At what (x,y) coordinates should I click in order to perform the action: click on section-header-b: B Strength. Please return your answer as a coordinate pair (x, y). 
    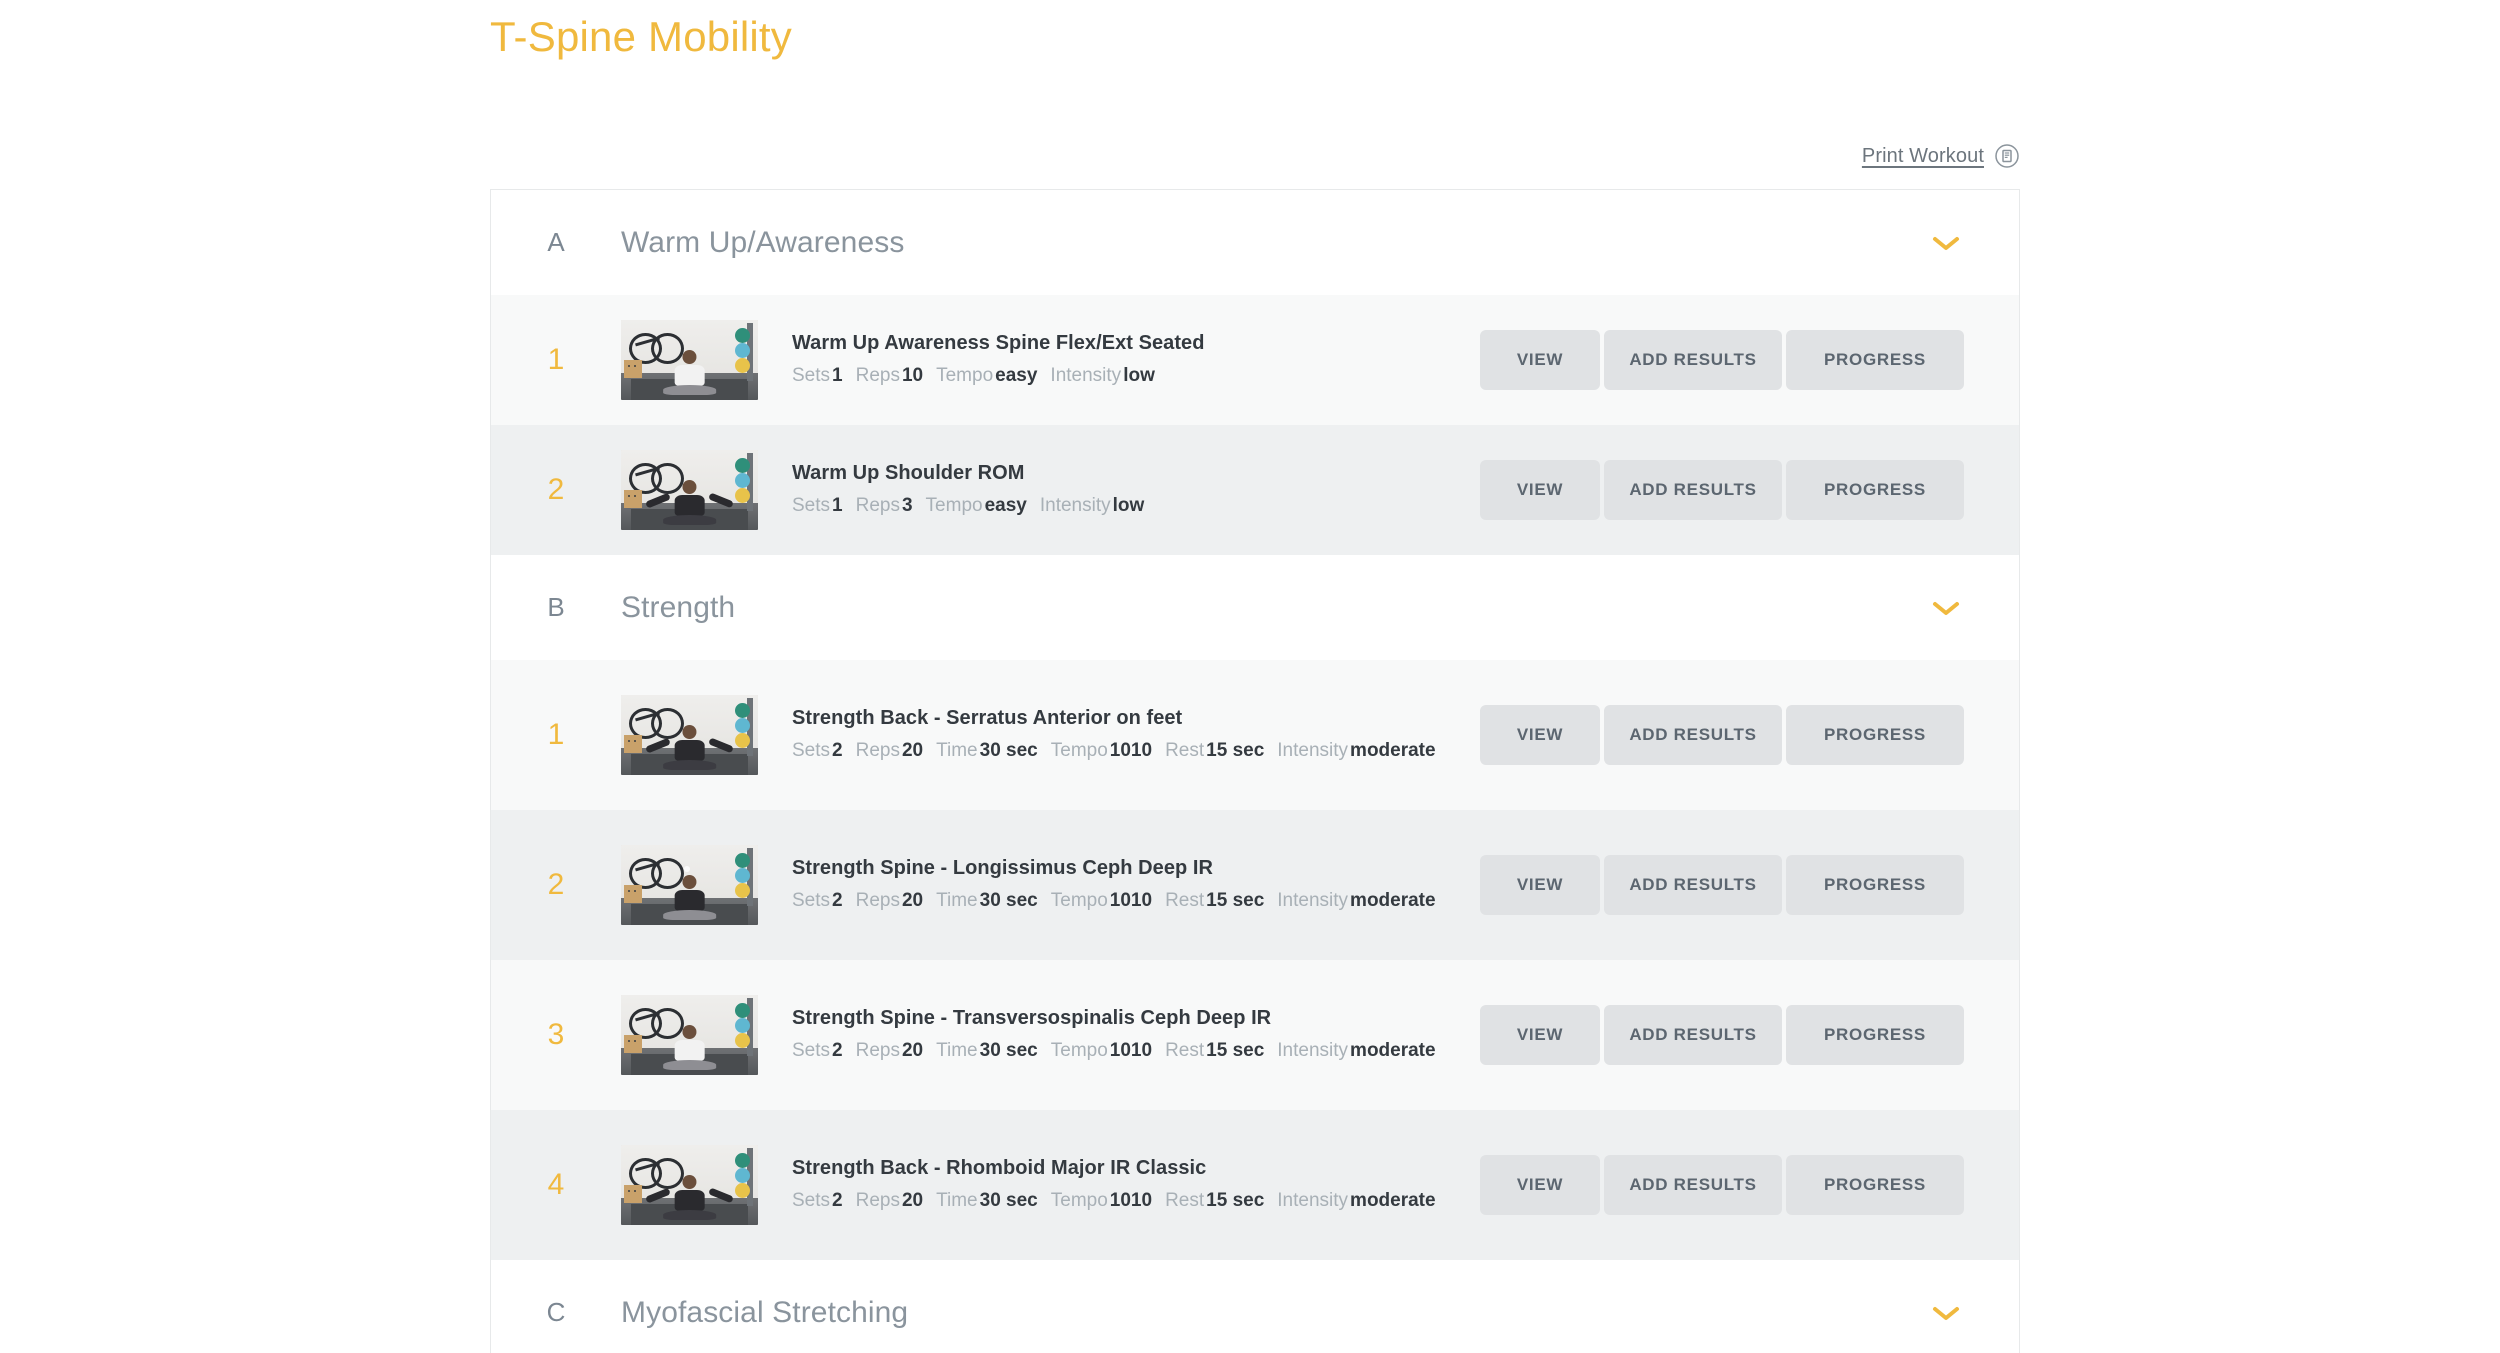
    Looking at the image, I should click on (1255, 607).